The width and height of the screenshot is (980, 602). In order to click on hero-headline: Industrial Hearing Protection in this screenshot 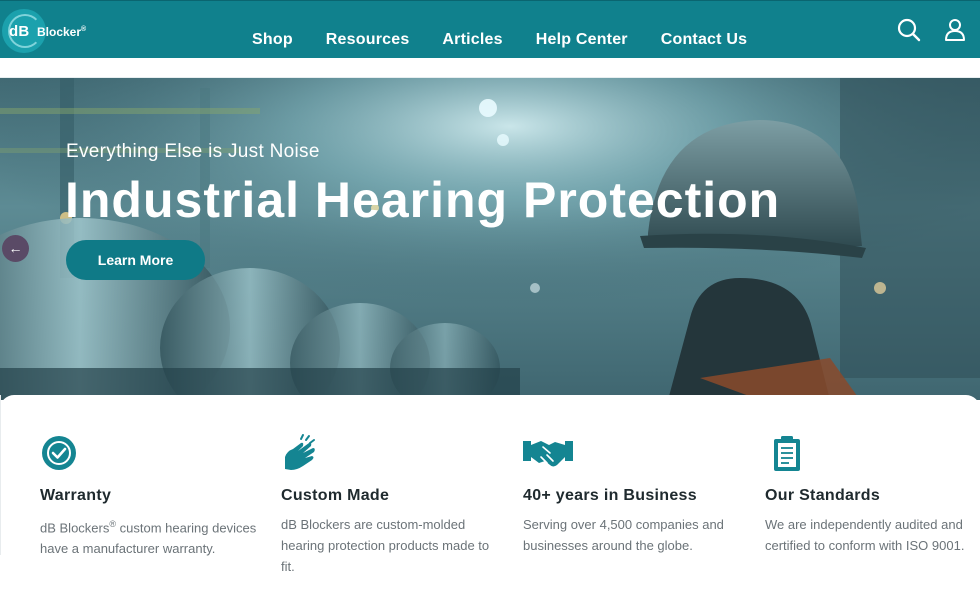, I will do `click(423, 200)`.